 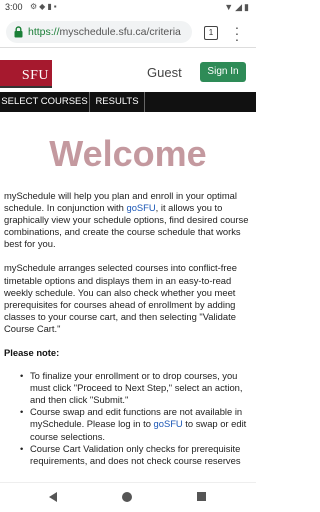 I want to click on recents-icon, so click(x=201, y=496).